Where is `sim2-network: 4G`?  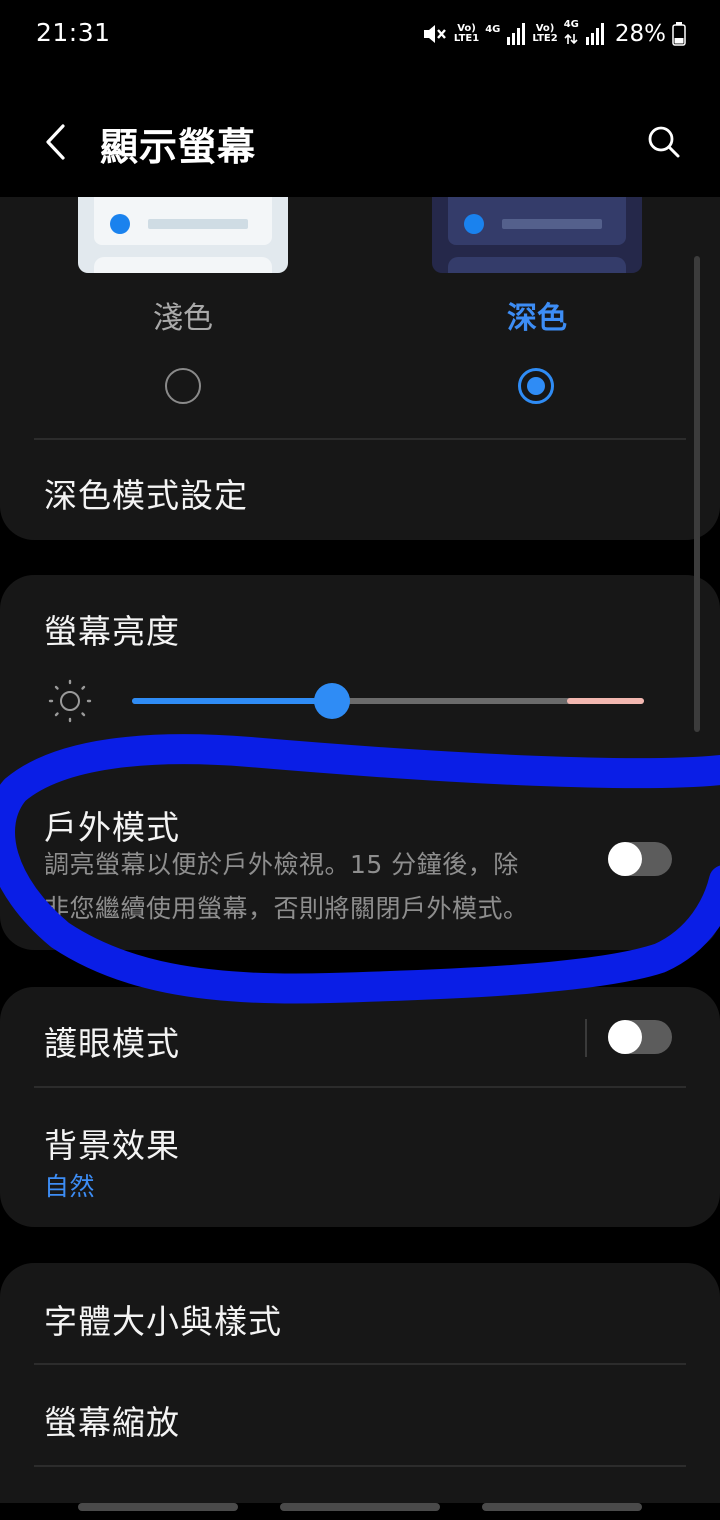
sim2-network: 4G is located at coordinates (571, 34).